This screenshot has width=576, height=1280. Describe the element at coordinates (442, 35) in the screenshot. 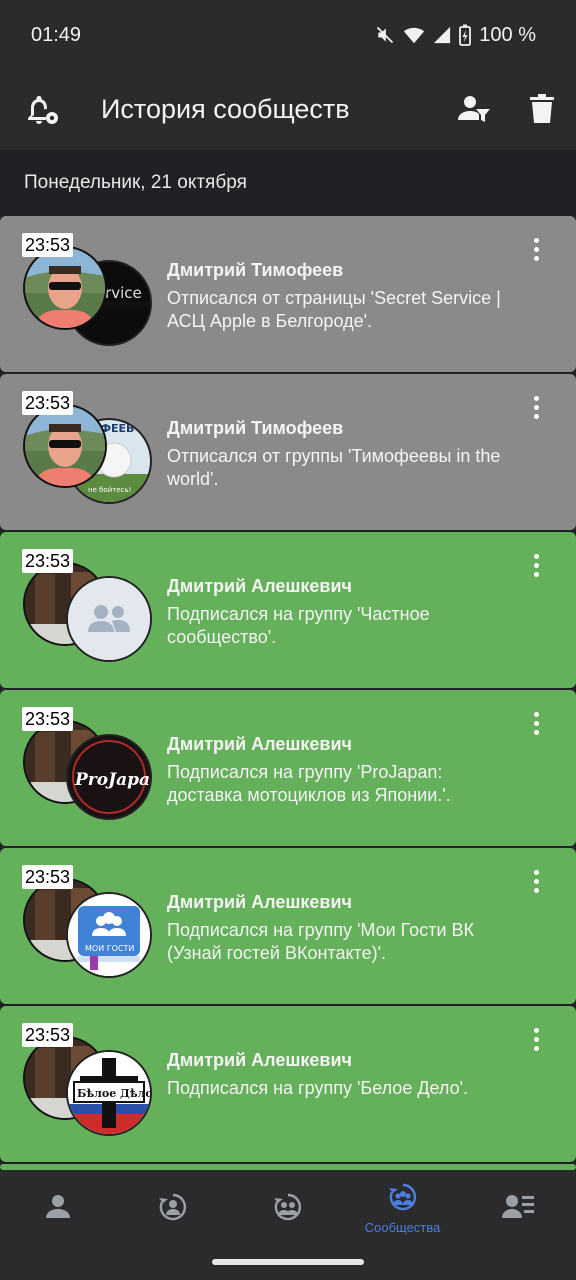

I see `signal-icon` at that location.